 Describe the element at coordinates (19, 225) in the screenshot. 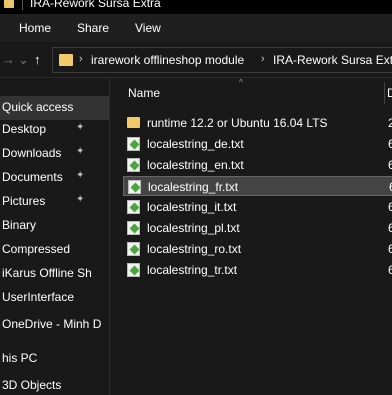

I see `sidebar-item-label: Binary` at that location.